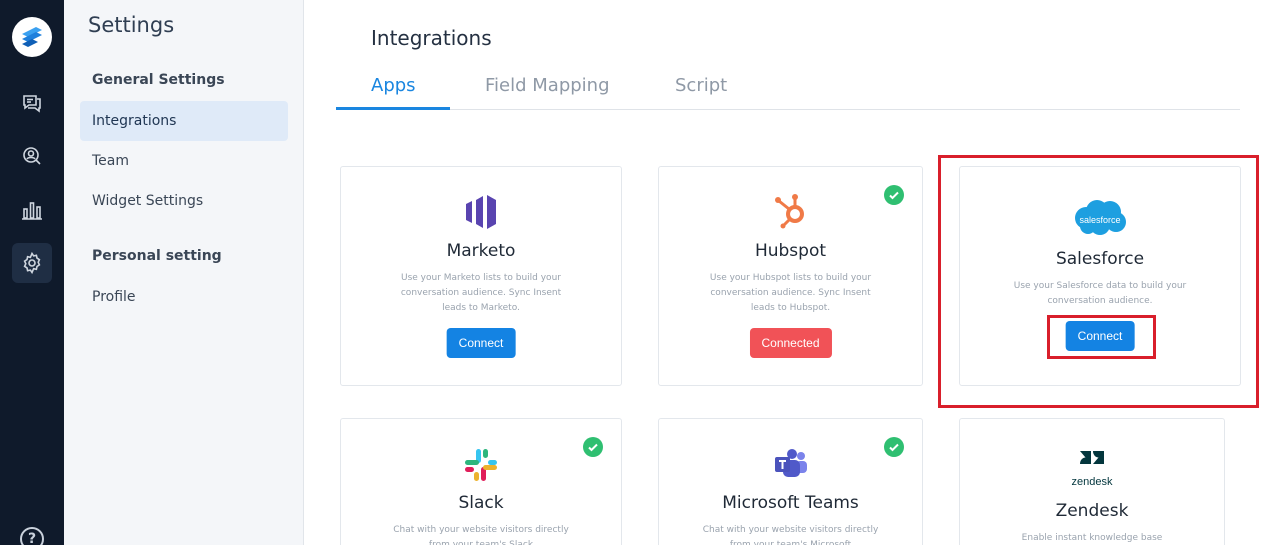 The height and width of the screenshot is (545, 1279). I want to click on card-title: Slack, so click(481, 503).